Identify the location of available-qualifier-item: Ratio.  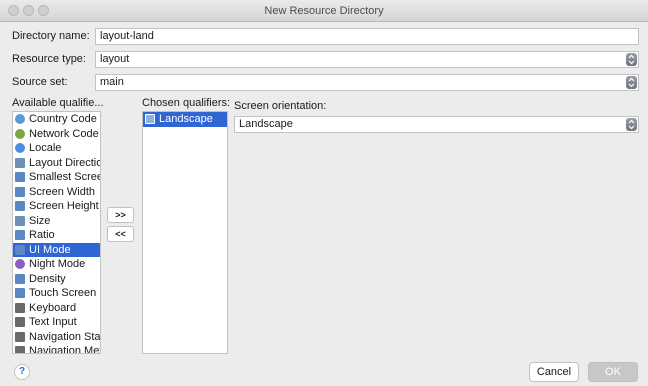
(56, 235).